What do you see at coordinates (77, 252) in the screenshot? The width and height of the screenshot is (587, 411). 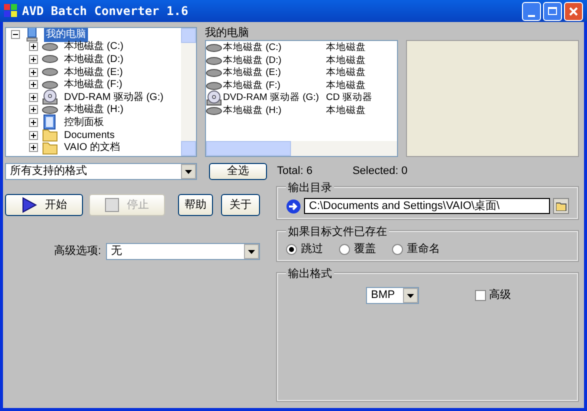 I see `advanced-options-label: 高级选项:` at bounding box center [77, 252].